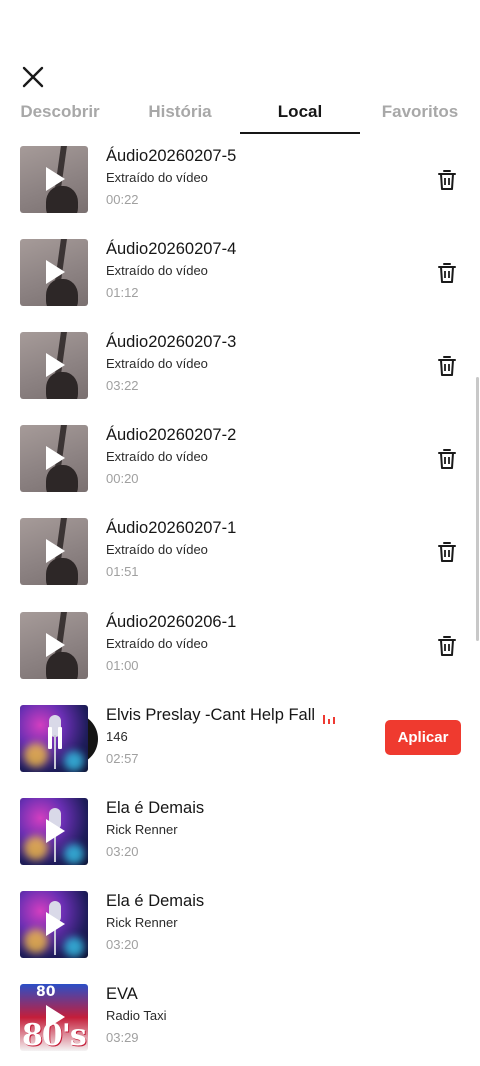 The image size is (480, 1066). What do you see at coordinates (171, 435) in the screenshot?
I see `item-title: Áudio20260207-2` at bounding box center [171, 435].